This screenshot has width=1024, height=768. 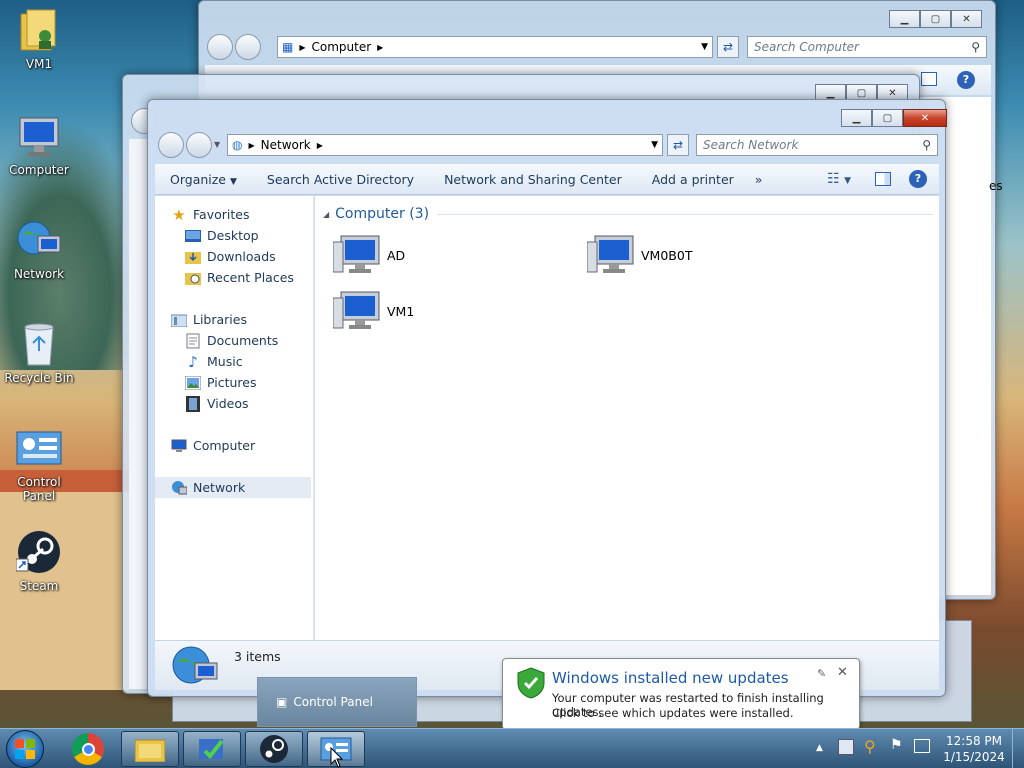 What do you see at coordinates (193, 257) in the screenshot?
I see `downloads-folder-icon` at bounding box center [193, 257].